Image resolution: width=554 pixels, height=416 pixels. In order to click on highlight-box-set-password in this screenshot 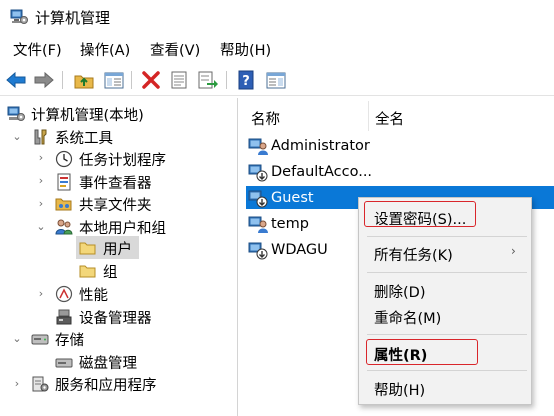, I will do `click(420, 214)`.